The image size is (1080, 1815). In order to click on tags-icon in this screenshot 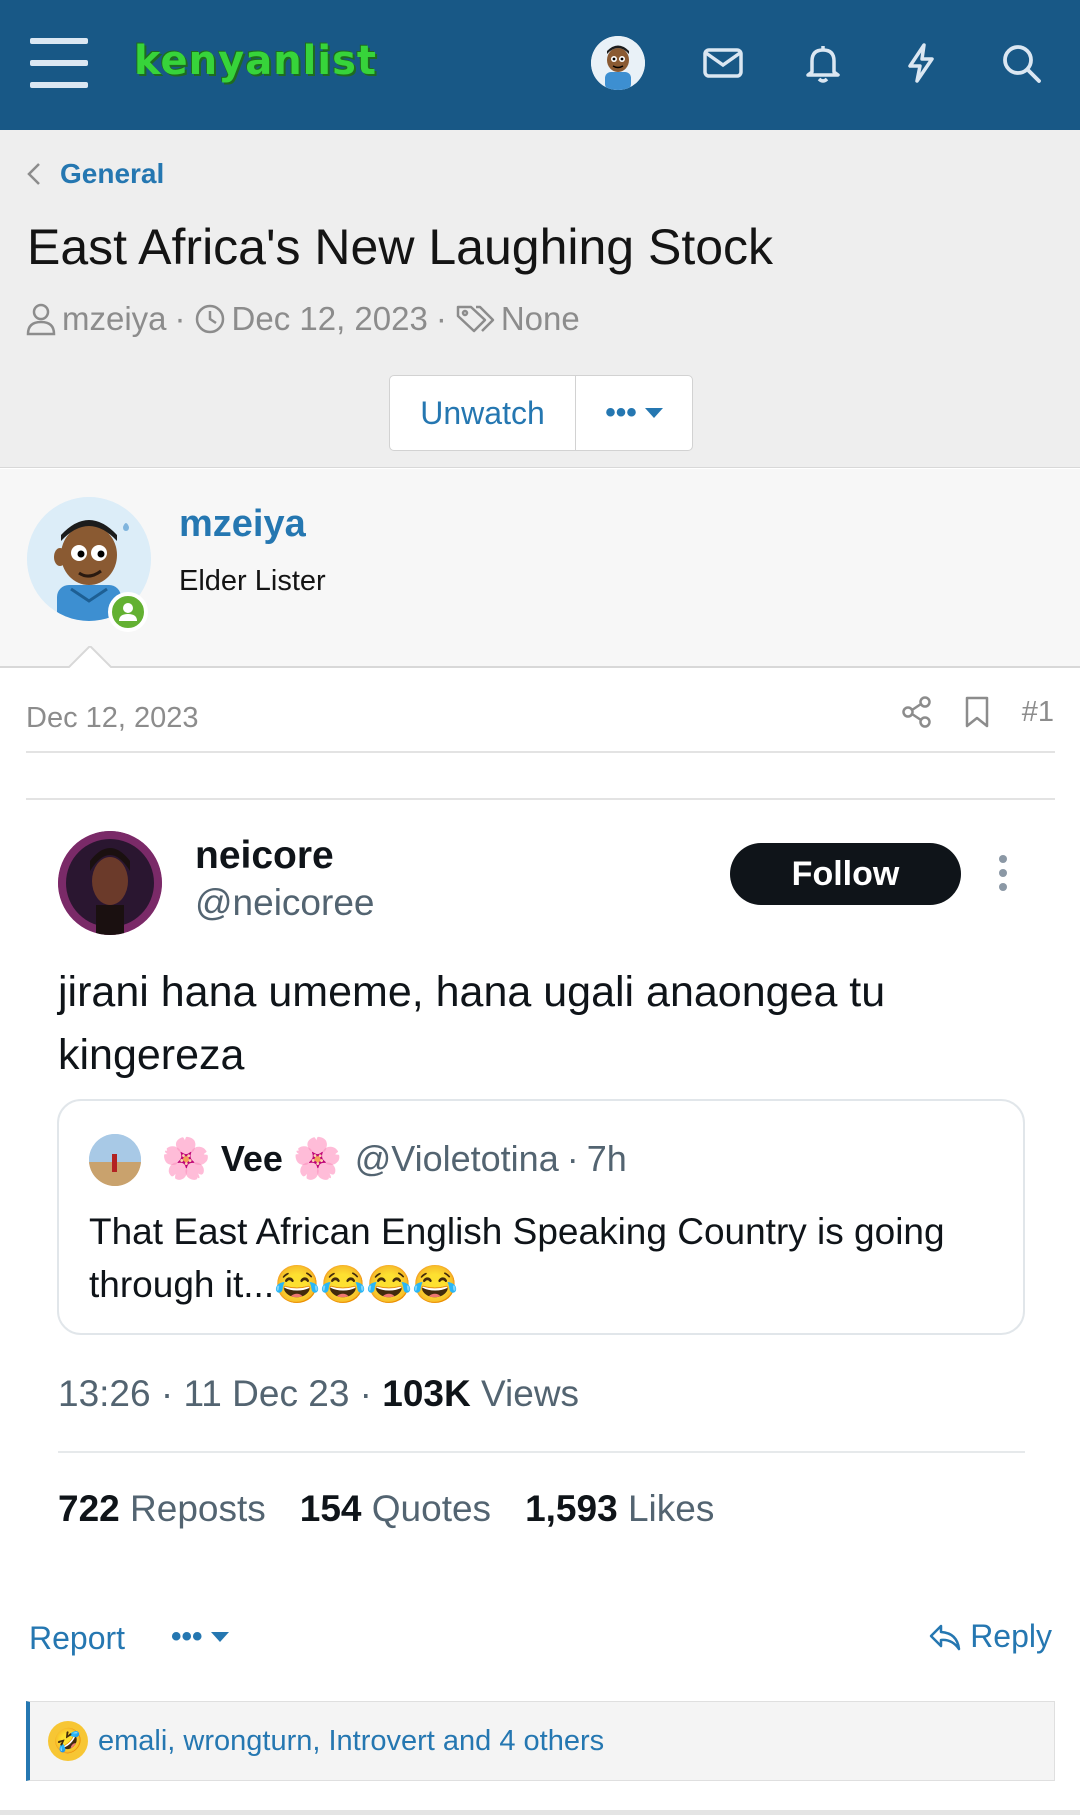, I will do `click(475, 319)`.